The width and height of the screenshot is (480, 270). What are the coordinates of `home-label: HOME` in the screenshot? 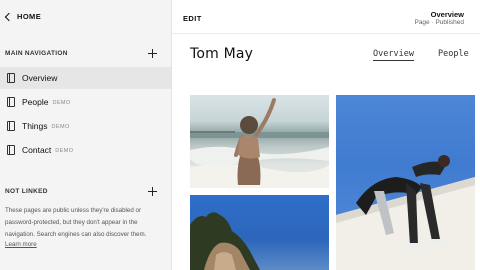 It's located at (29, 16).